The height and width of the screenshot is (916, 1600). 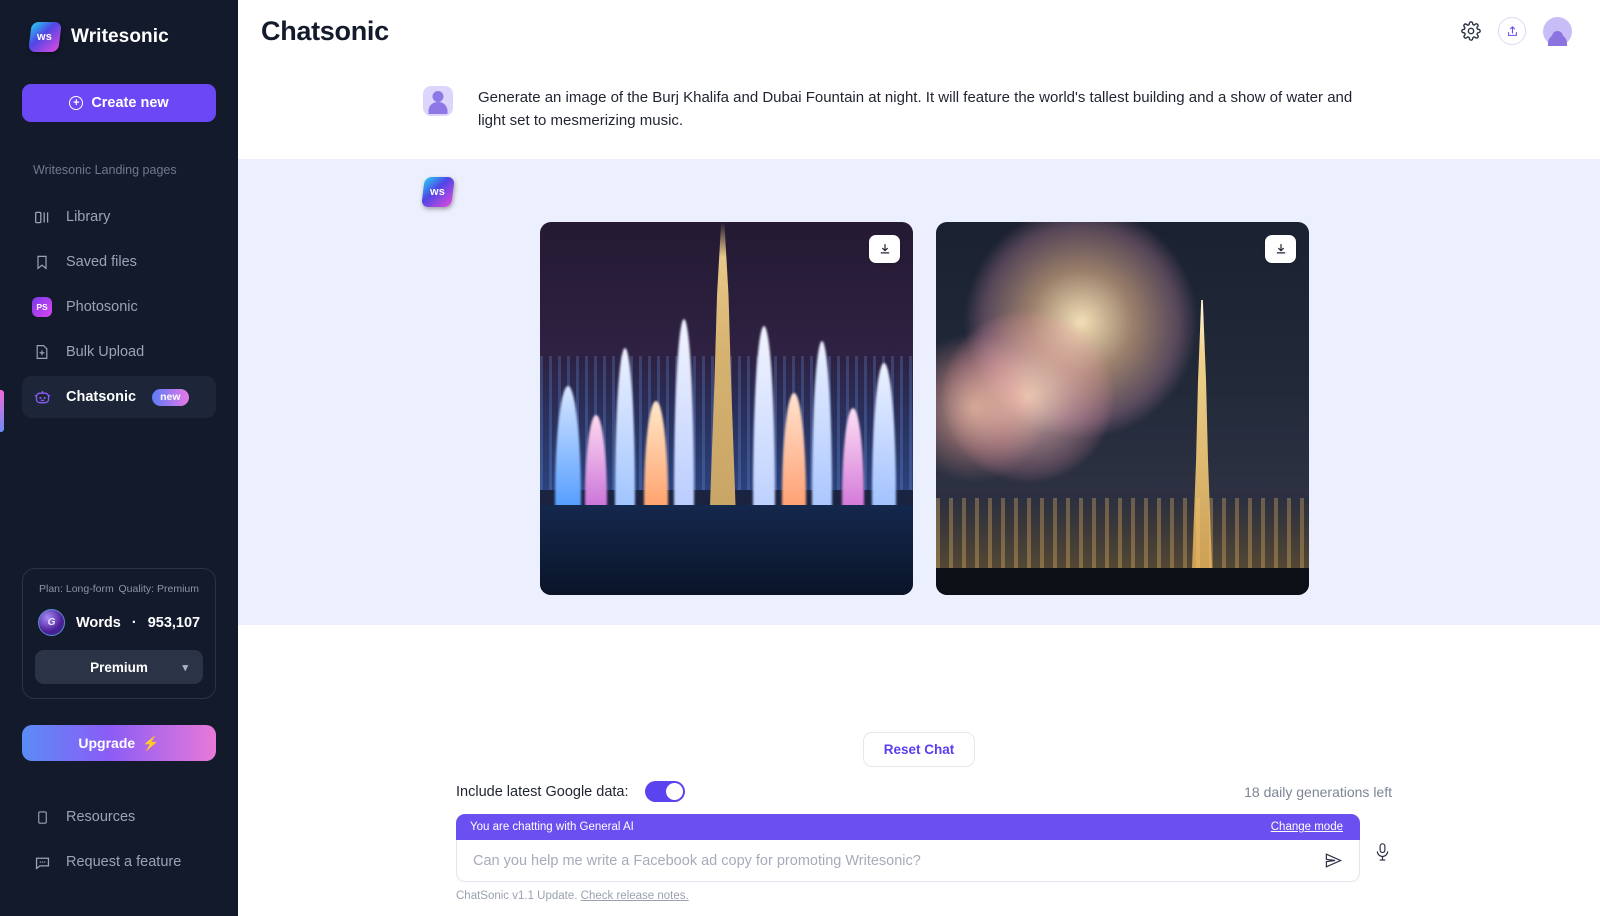 I want to click on words-row: G Words · 953,107, so click(x=119, y=622).